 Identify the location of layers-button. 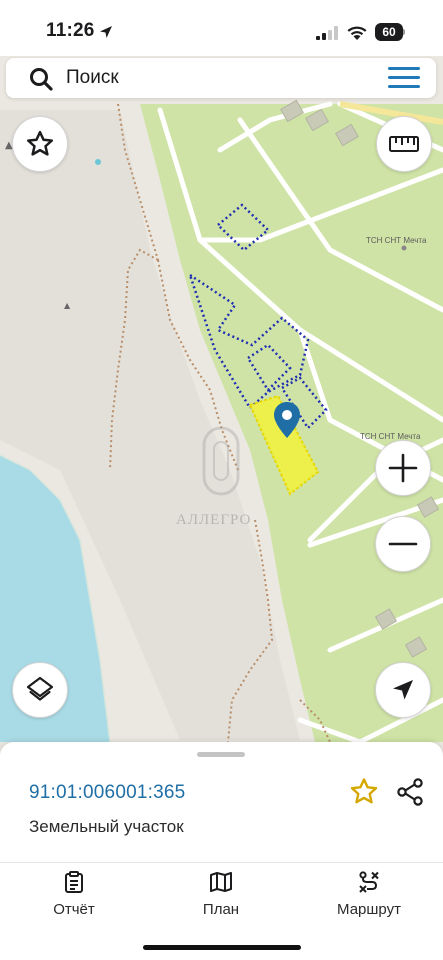
(40, 690).